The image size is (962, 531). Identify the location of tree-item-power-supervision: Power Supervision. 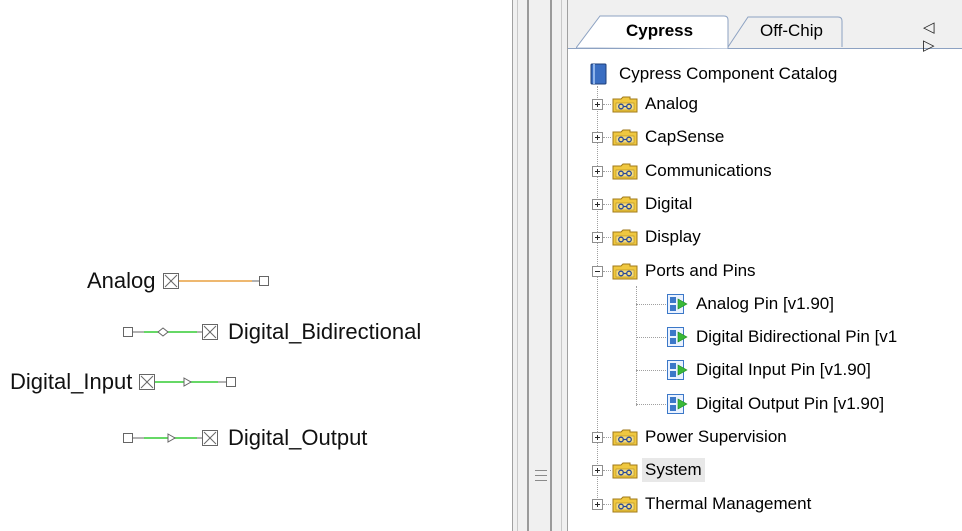
(691, 437).